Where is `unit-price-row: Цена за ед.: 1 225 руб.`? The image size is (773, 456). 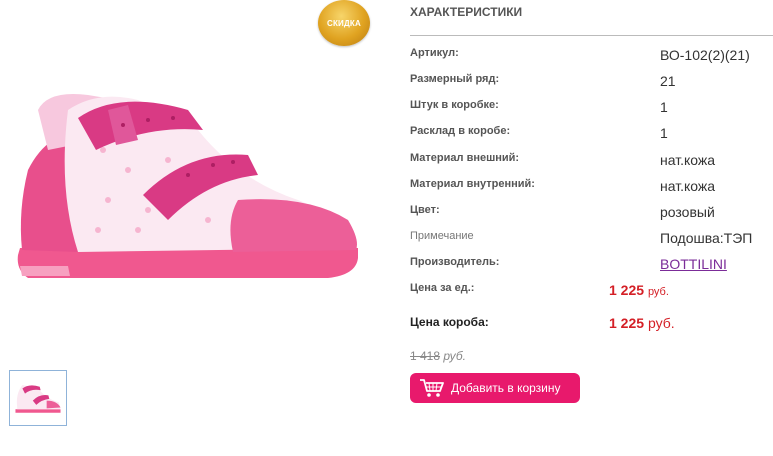
unit-price-row: Цена за ед.: 1 225 руб. is located at coordinates (591, 292).